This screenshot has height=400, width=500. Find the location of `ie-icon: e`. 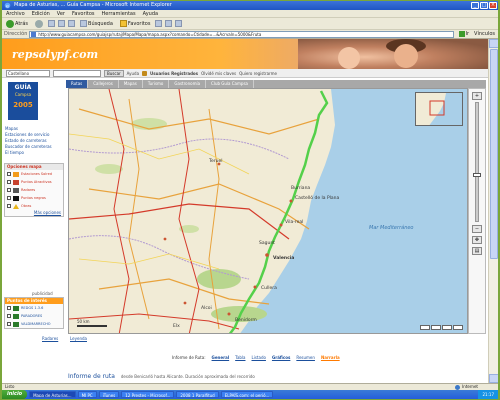

ie-icon: e is located at coordinates (7, 5).